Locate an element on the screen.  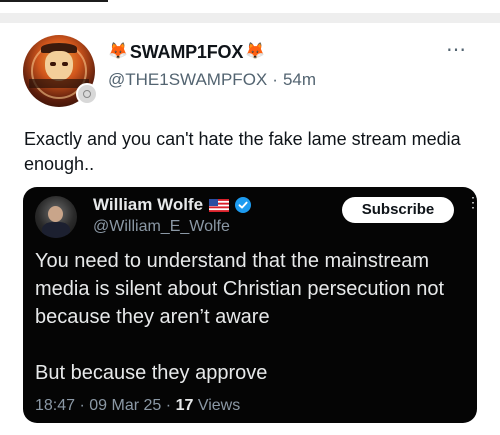
quoted-more-options-icon: ⋮ is located at coordinates (471, 202).